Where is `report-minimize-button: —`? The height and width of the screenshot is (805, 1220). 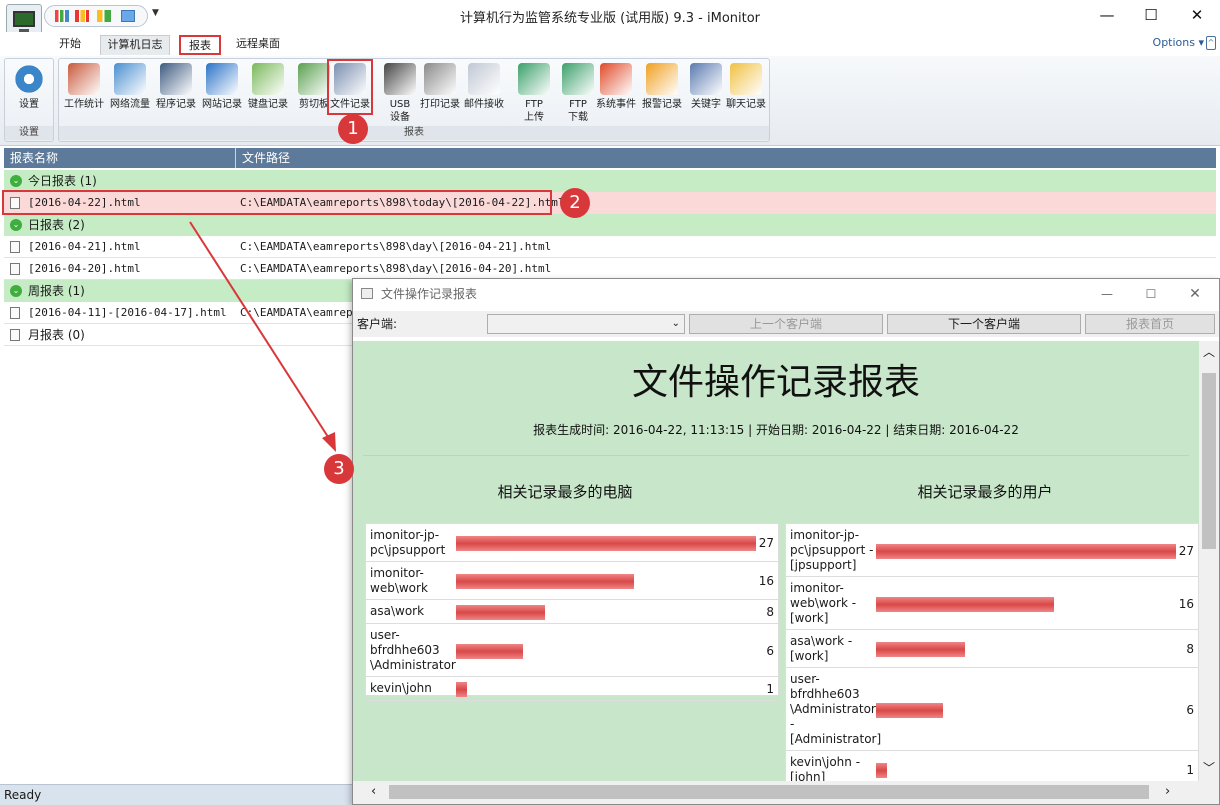
report-minimize-button: — is located at coordinates (1107, 294).